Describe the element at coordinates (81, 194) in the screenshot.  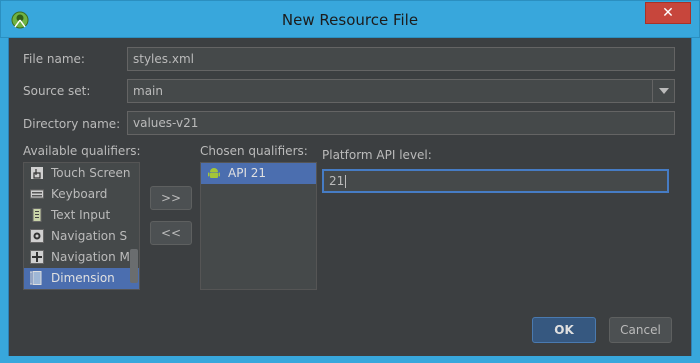
I see `list-item: Keyboard` at that location.